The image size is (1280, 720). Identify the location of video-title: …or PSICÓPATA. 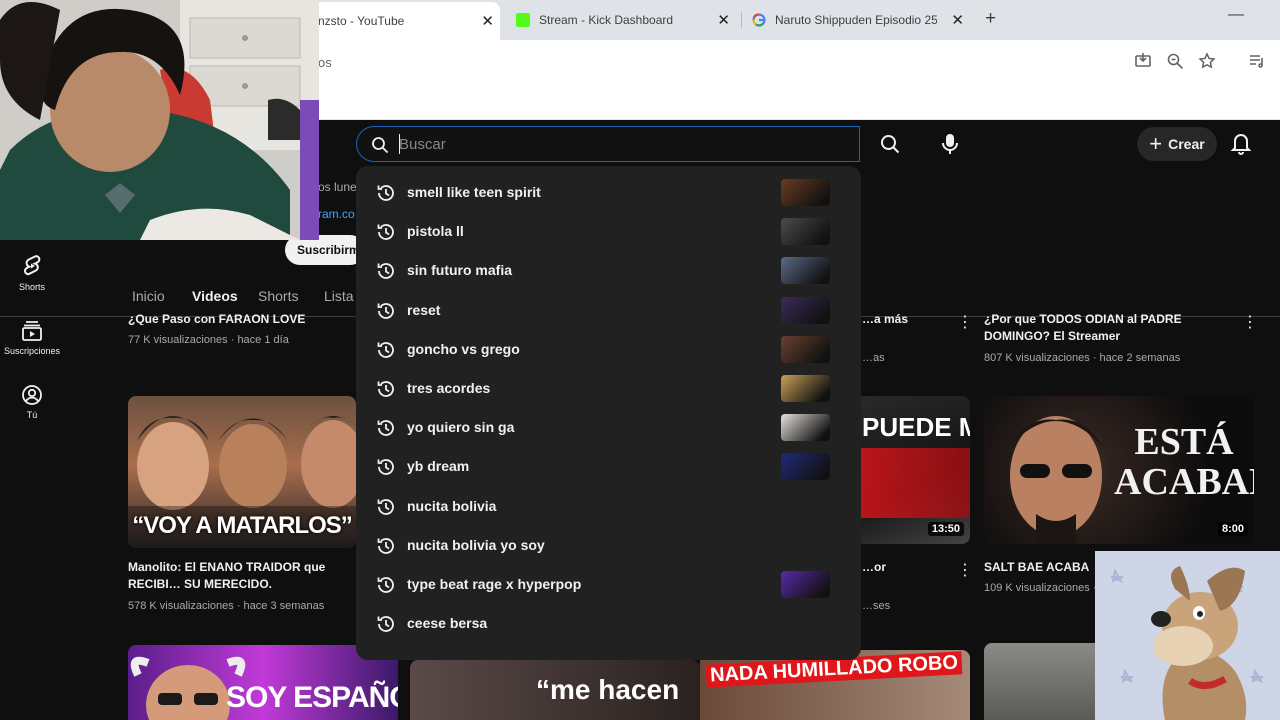
(904, 567).